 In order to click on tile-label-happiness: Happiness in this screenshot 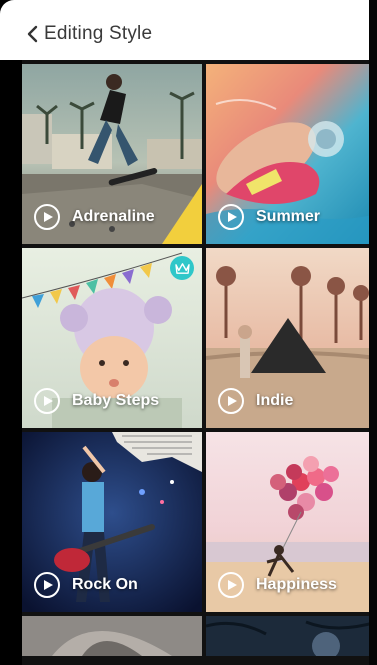, I will do `click(296, 584)`.